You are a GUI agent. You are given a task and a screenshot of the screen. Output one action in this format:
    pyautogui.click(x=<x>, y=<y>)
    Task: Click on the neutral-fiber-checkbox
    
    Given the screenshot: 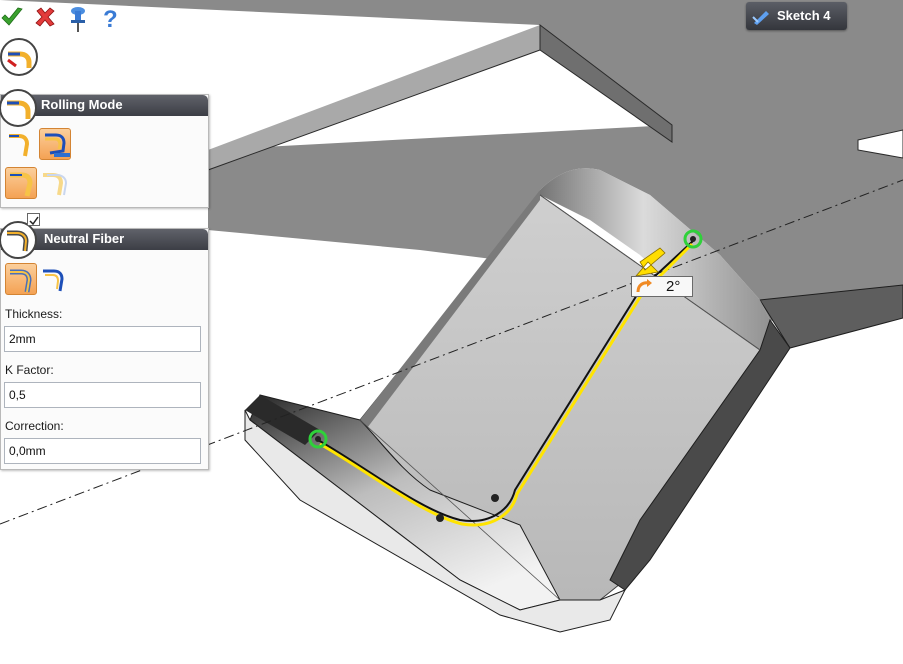 What is the action you would take?
    pyautogui.click(x=33, y=219)
    